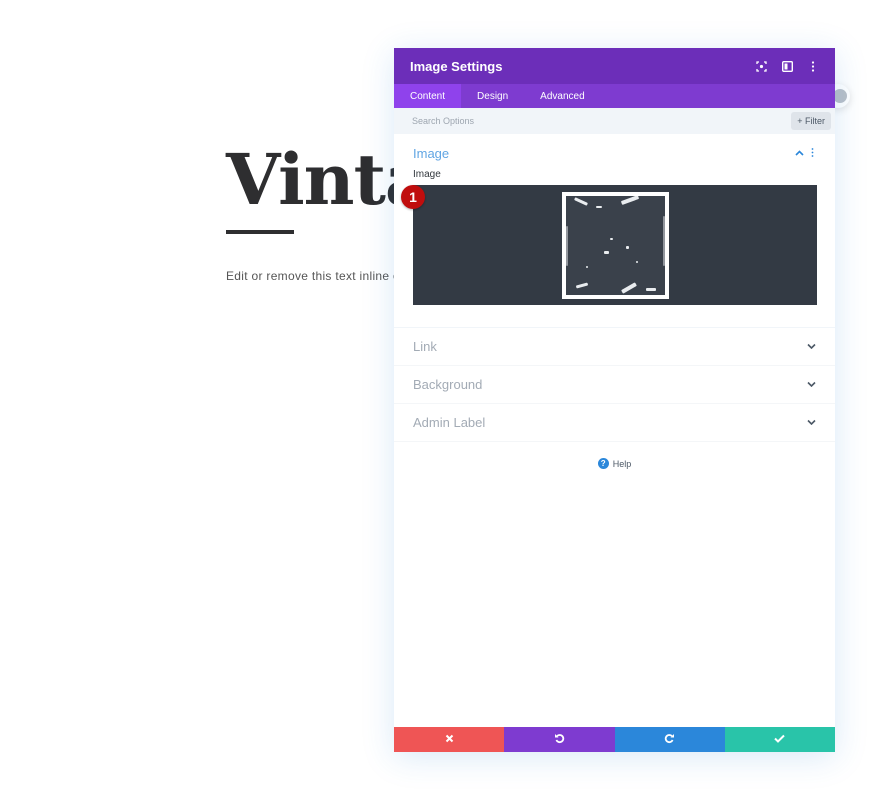 The width and height of the screenshot is (880, 811). I want to click on close-icon, so click(449, 740).